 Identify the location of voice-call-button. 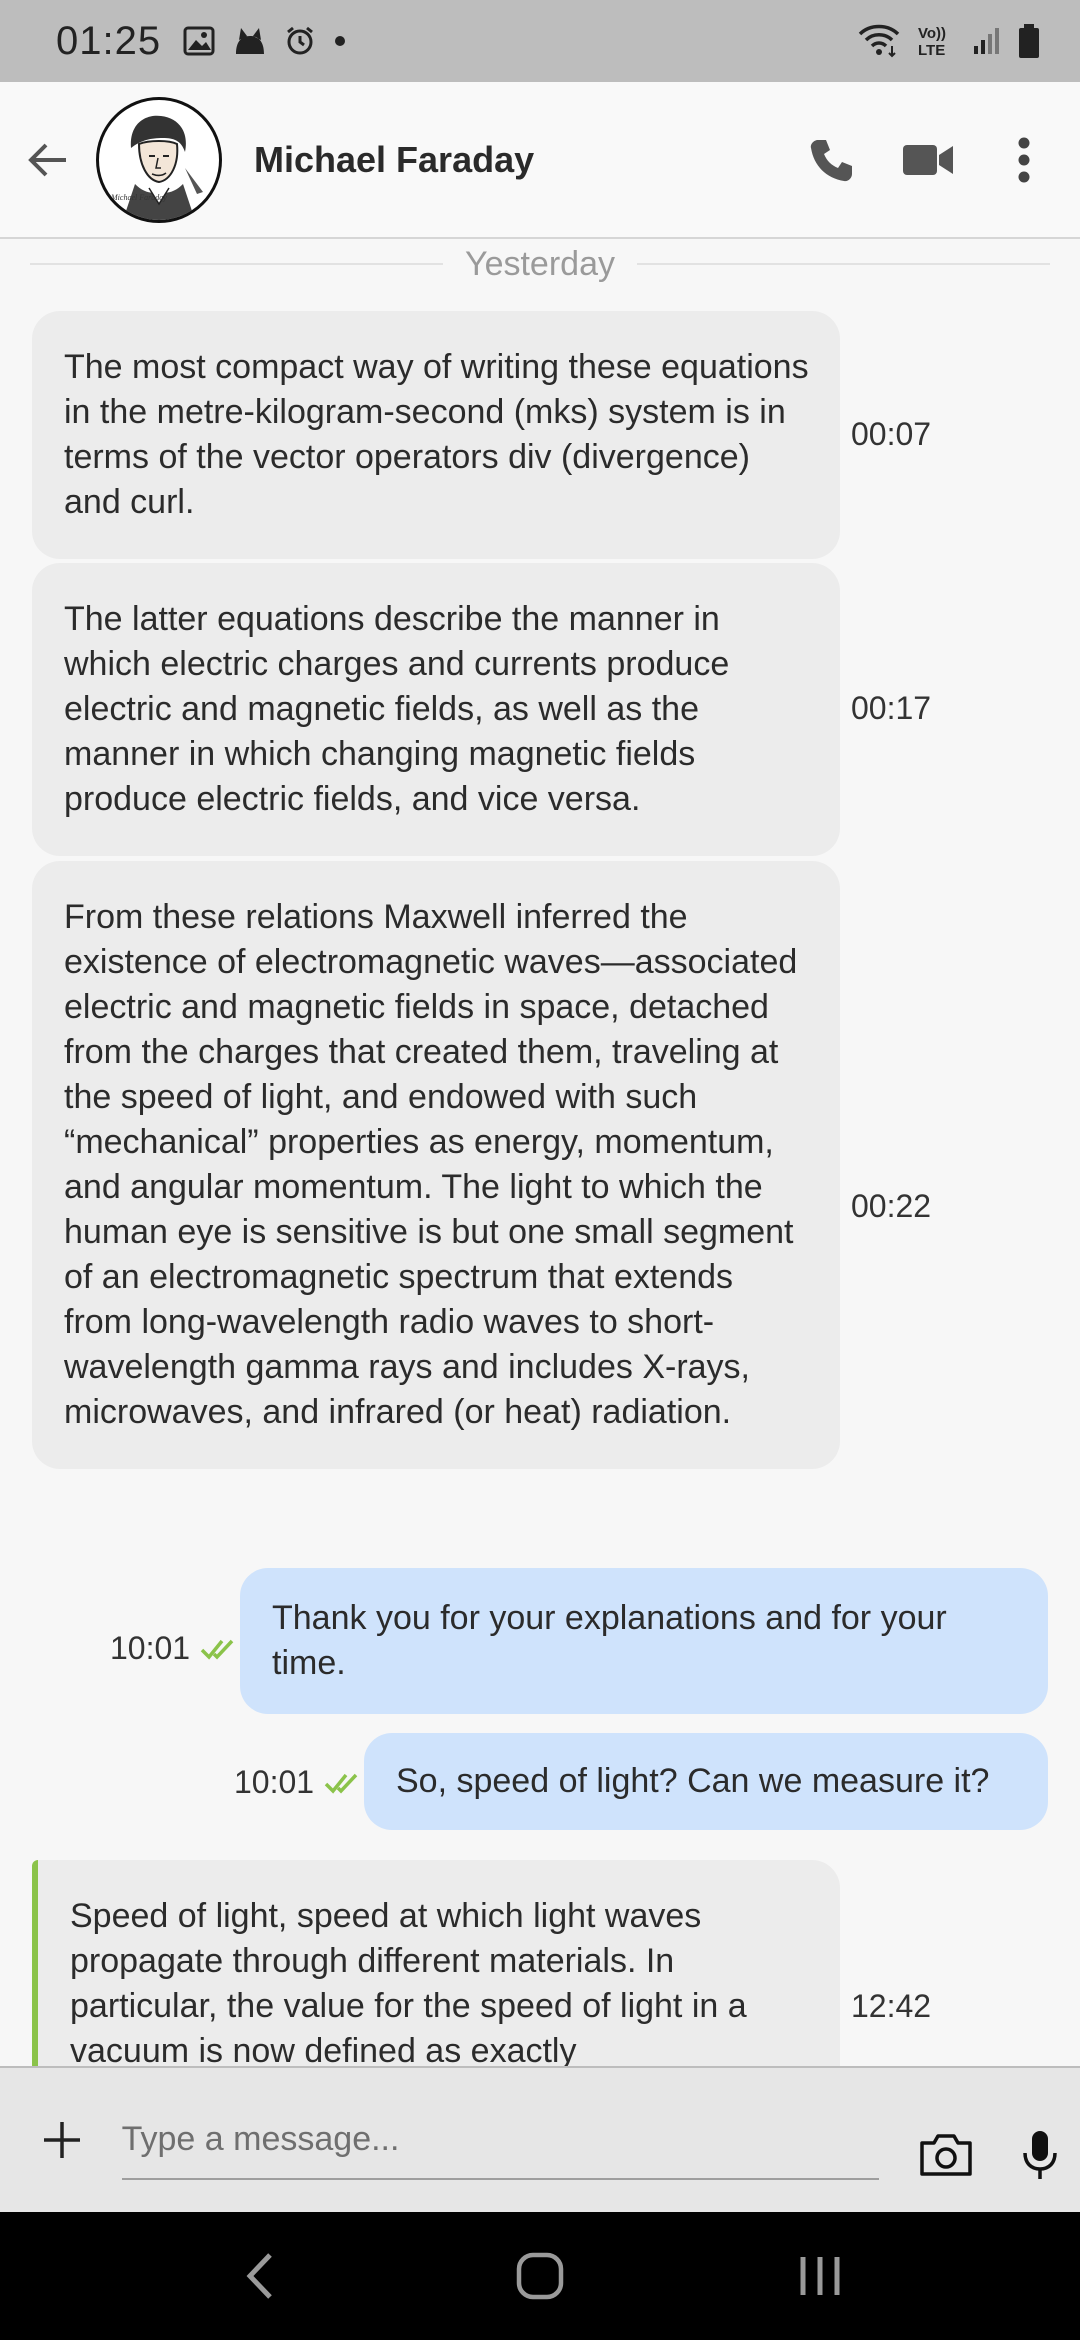
(832, 160).